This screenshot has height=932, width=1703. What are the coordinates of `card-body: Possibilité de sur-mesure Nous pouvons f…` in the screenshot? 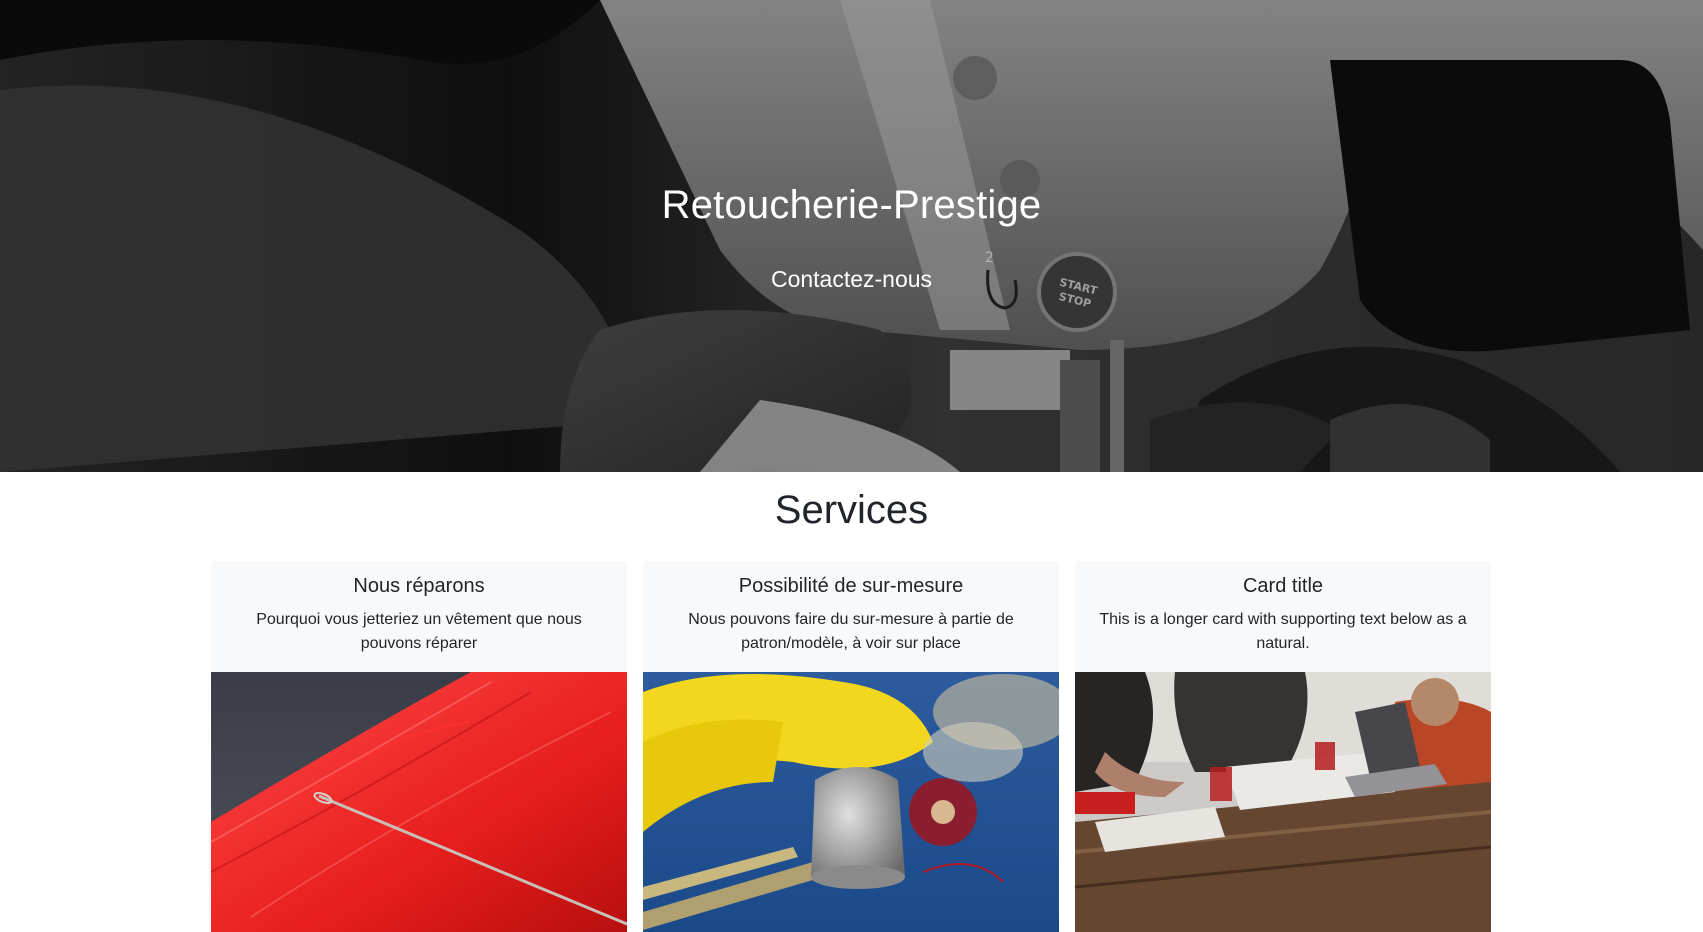 It's located at (851, 616).